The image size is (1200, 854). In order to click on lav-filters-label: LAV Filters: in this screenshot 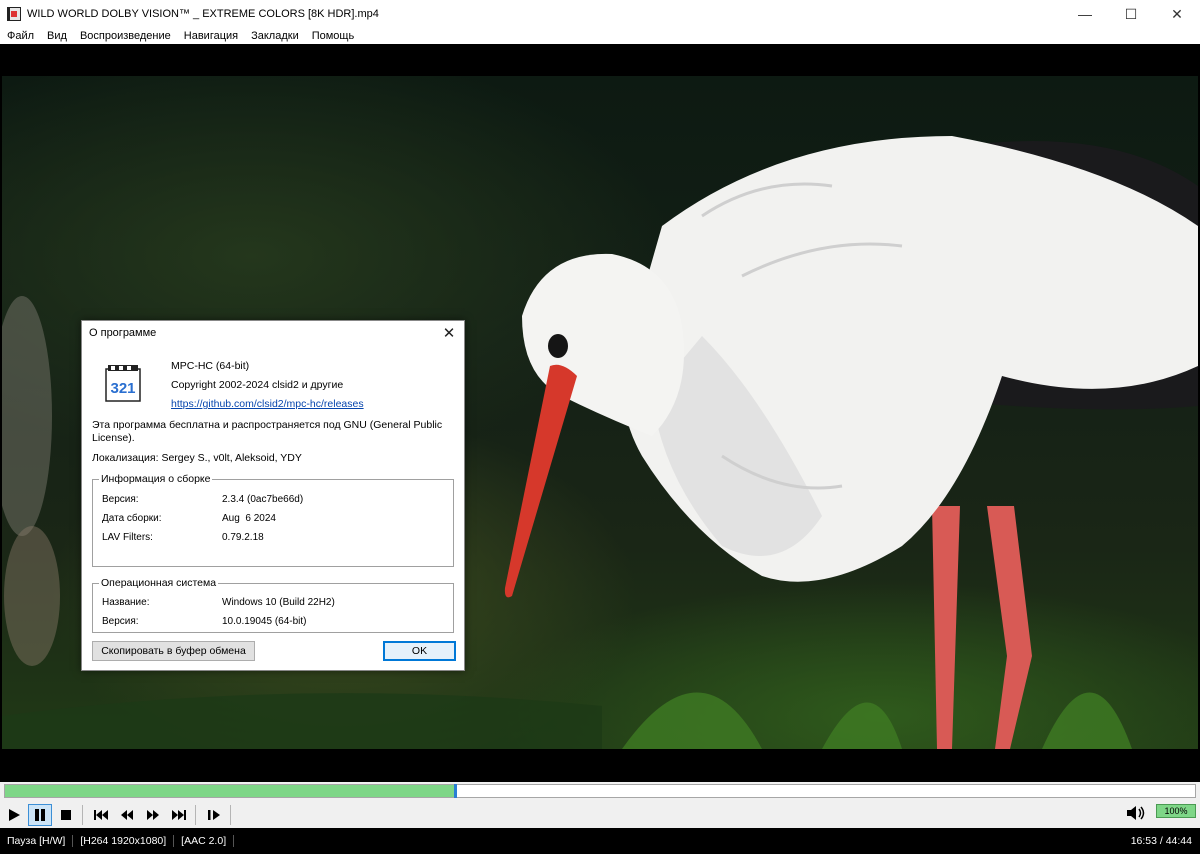, I will do `click(127, 537)`.